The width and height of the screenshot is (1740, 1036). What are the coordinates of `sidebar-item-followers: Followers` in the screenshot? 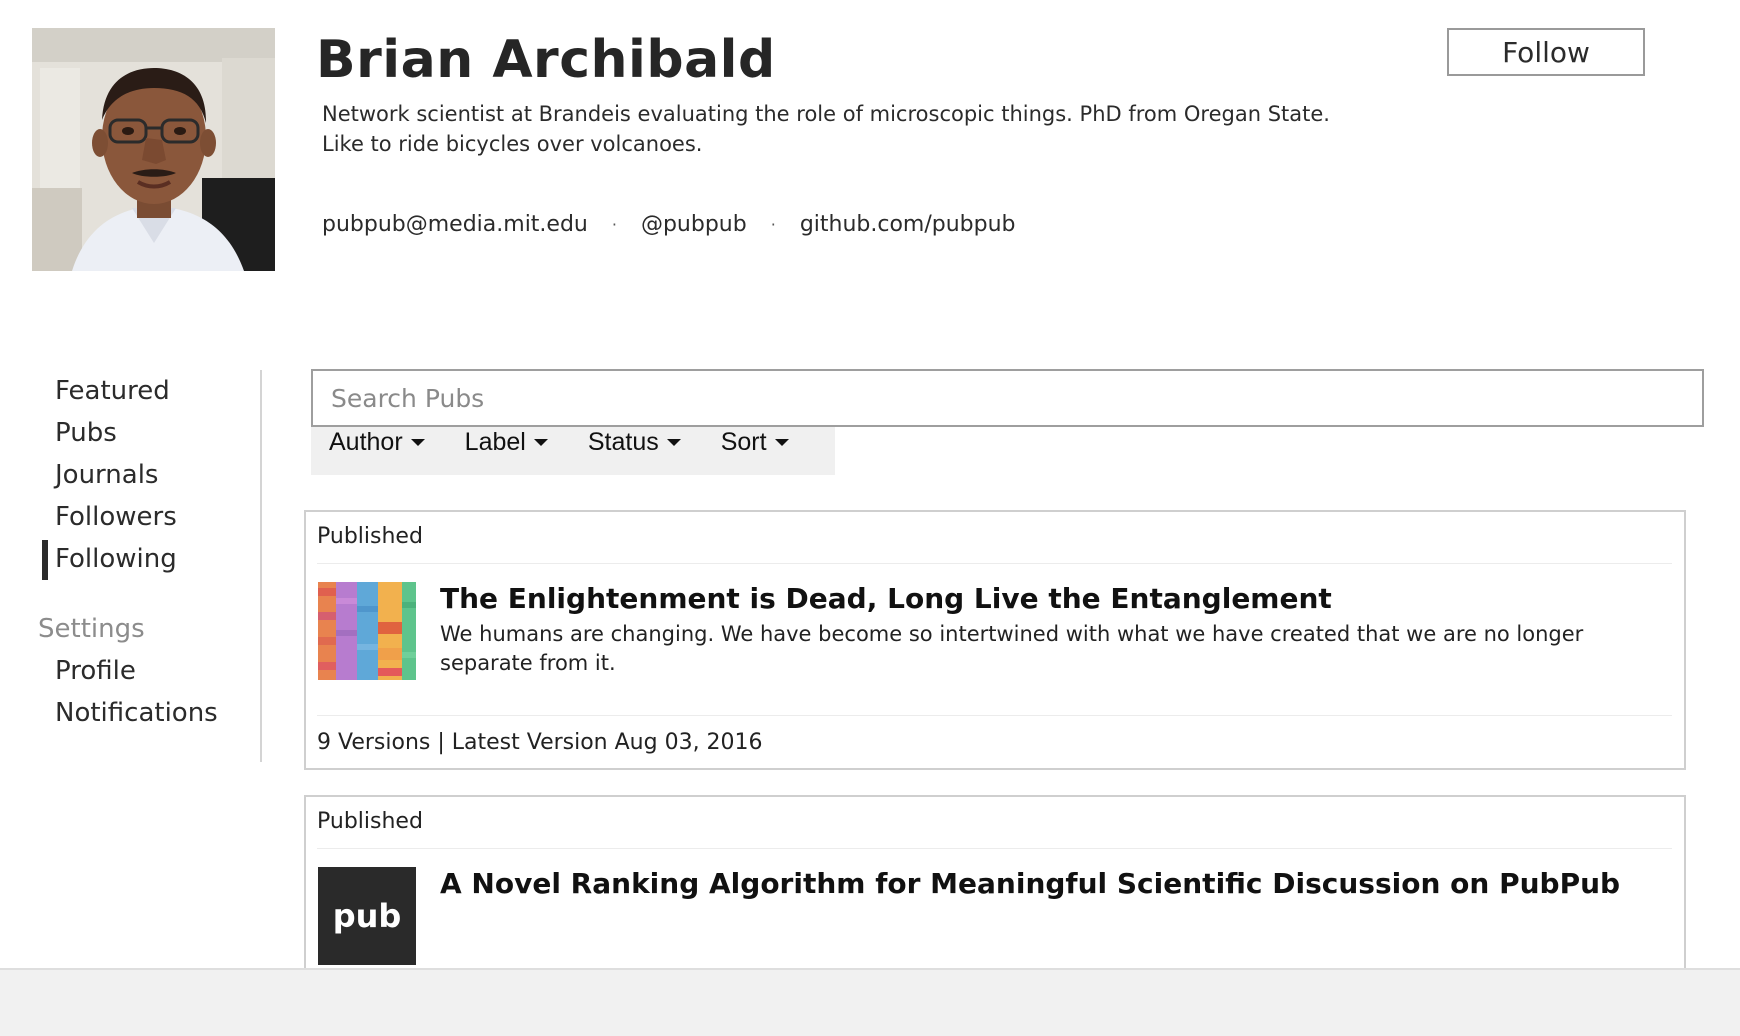 It's located at (149, 517).